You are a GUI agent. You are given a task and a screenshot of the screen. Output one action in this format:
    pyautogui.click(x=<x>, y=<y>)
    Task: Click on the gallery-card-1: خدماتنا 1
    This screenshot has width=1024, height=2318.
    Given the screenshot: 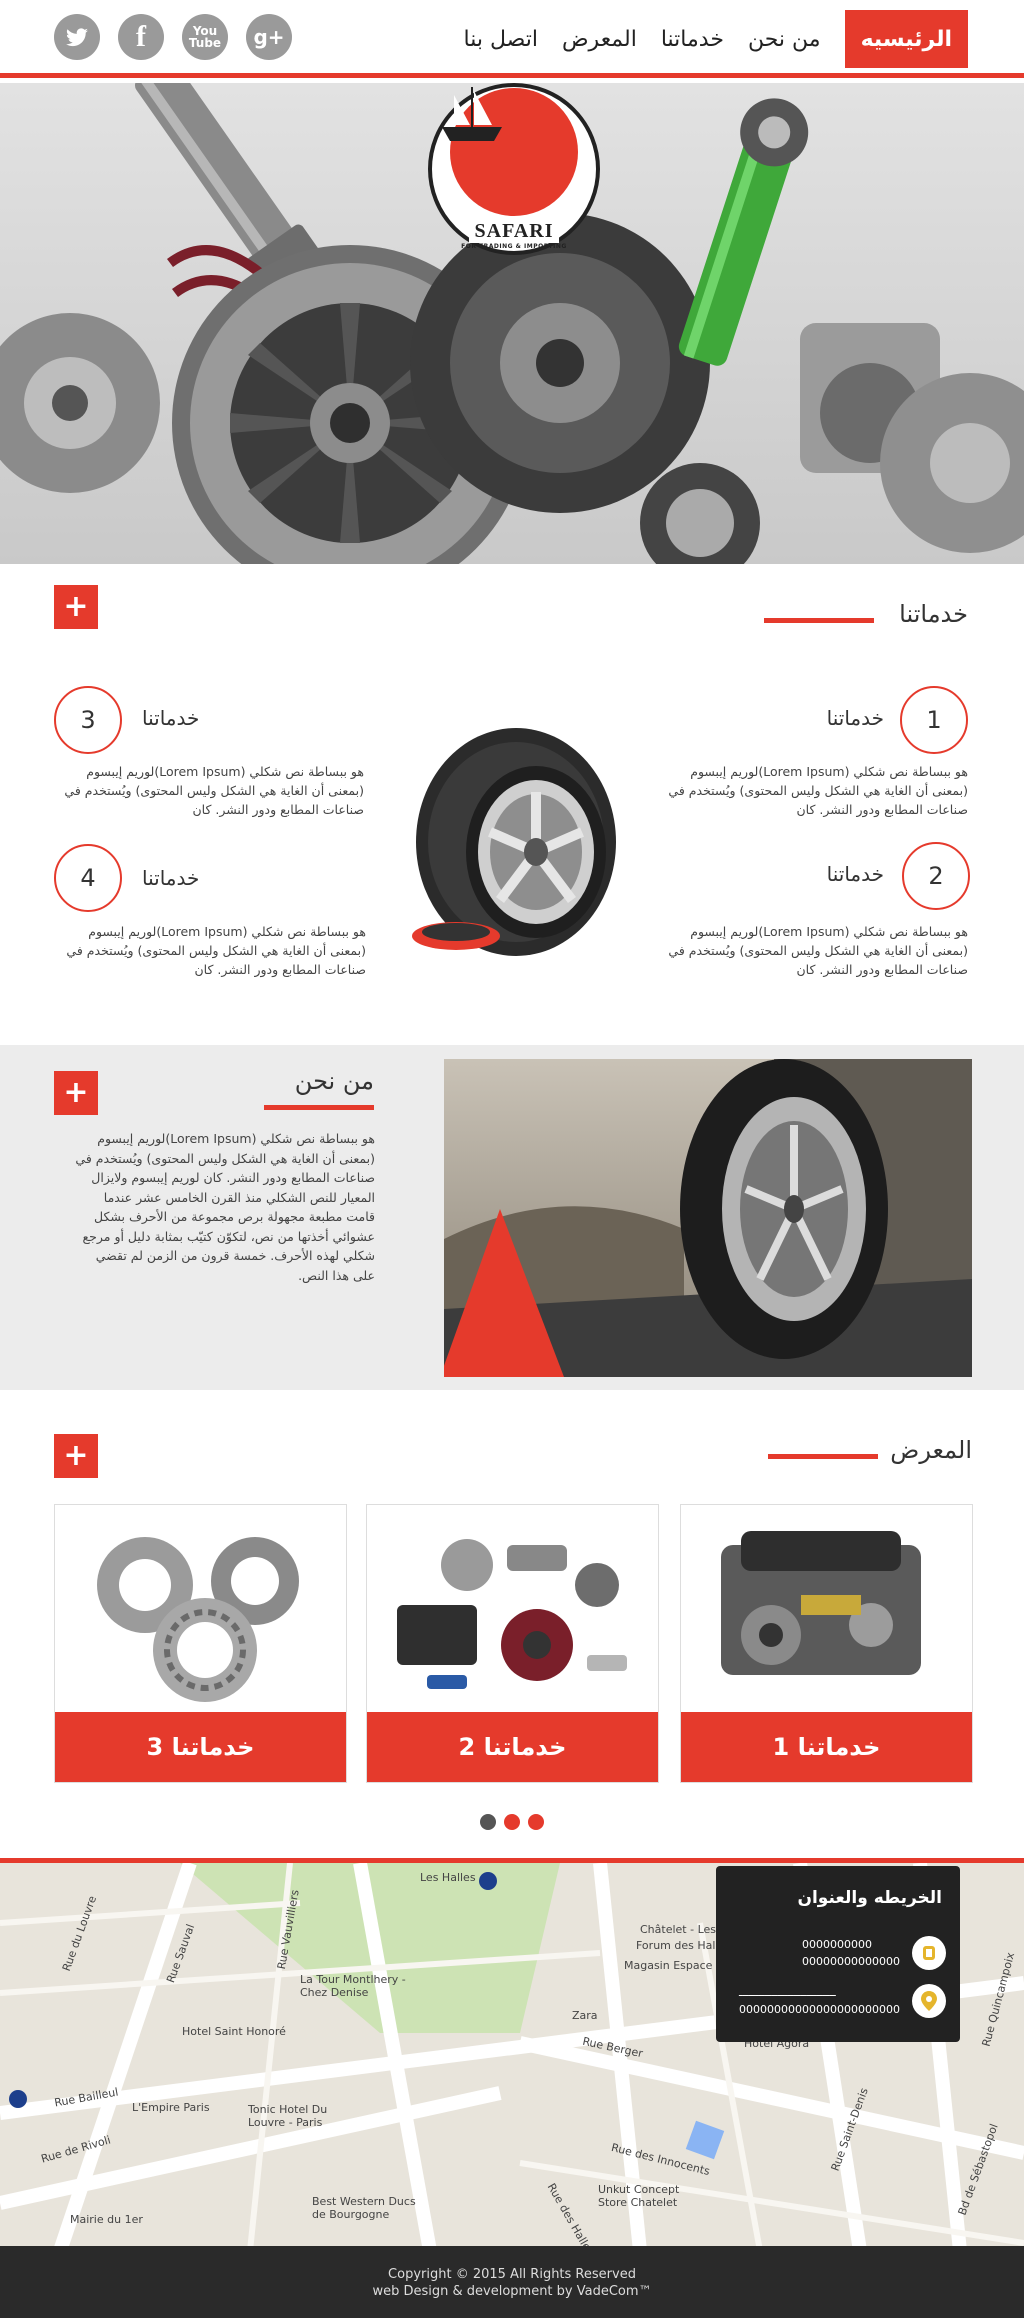 What is the action you would take?
    pyautogui.click(x=826, y=1643)
    